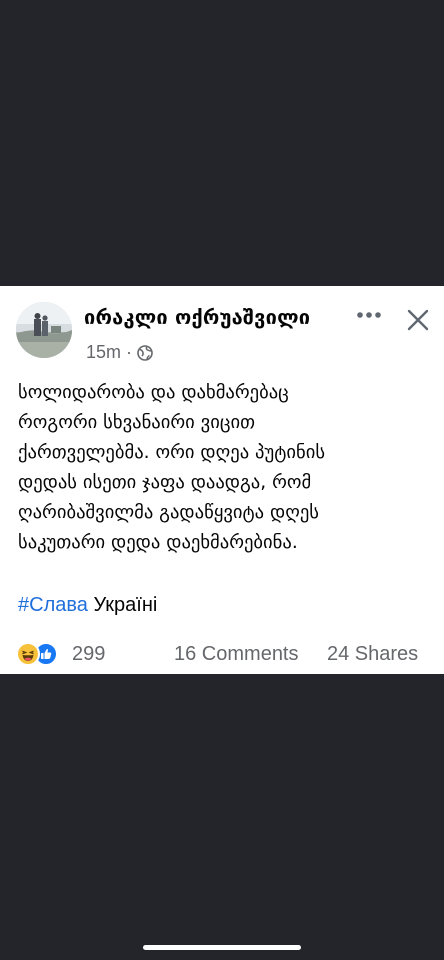  I want to click on more-horizontal-icon, so click(369, 315).